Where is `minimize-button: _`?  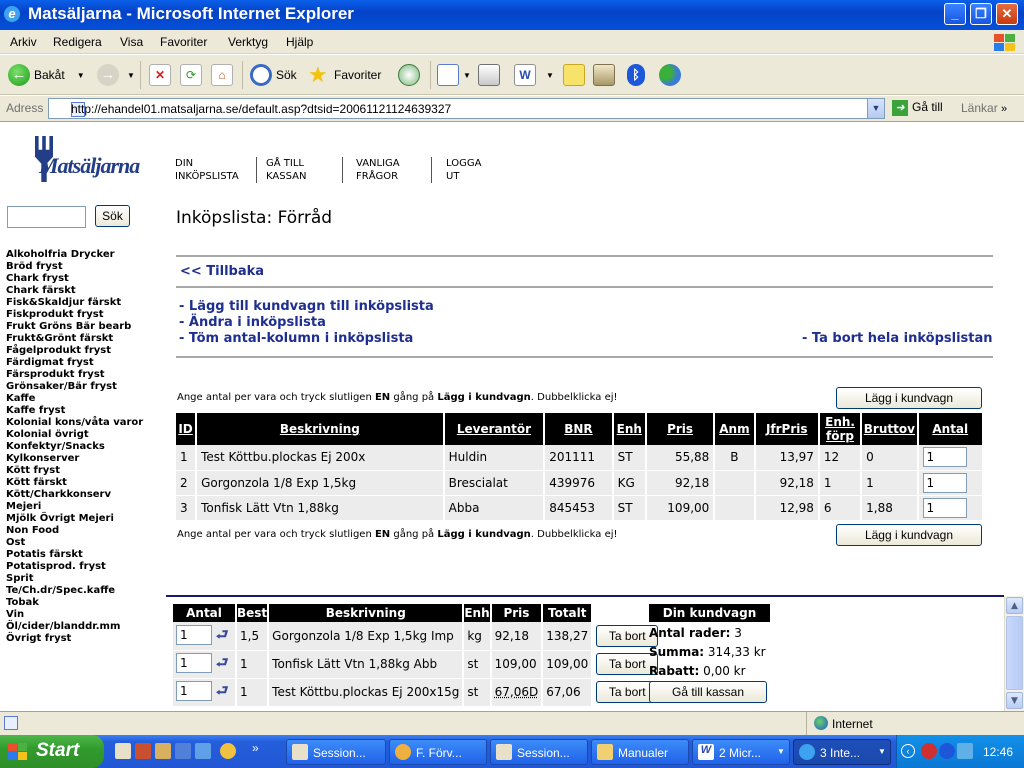 minimize-button: _ is located at coordinates (955, 14).